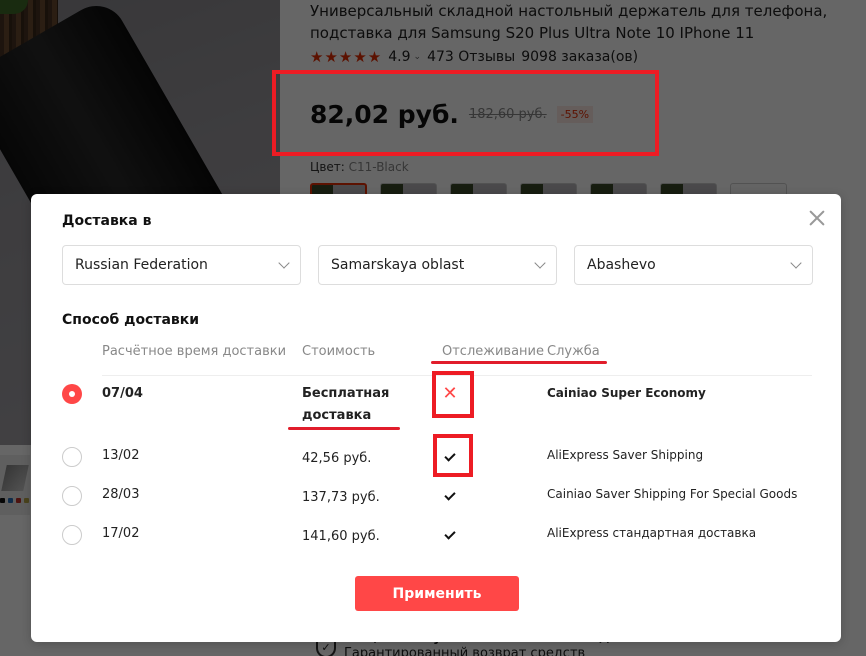 The width and height of the screenshot is (866, 656). Describe the element at coordinates (621, 265) in the screenshot. I see `city-select-value: Abashevo` at that location.